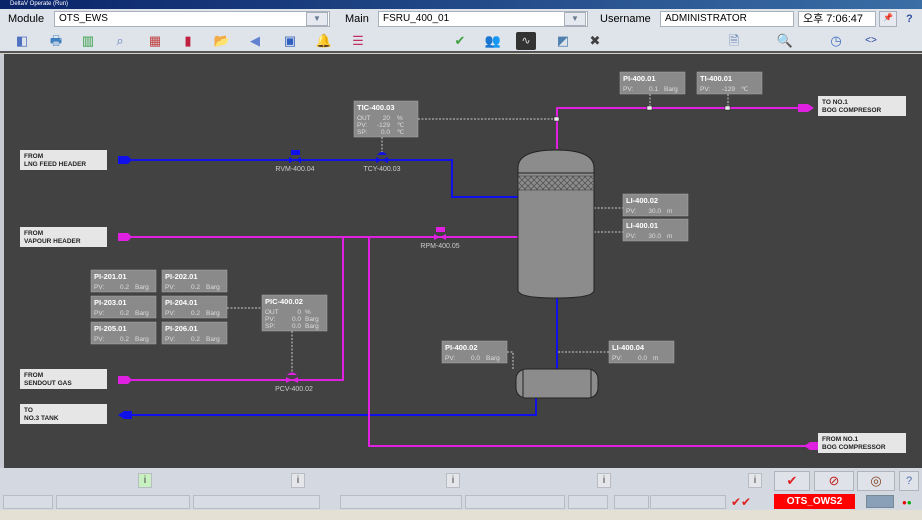  I want to click on controller-tic-400-03: TIC-400.03 OUT 20% PV: -129 ℃ SP: 0.0 ℃, so click(386, 119).